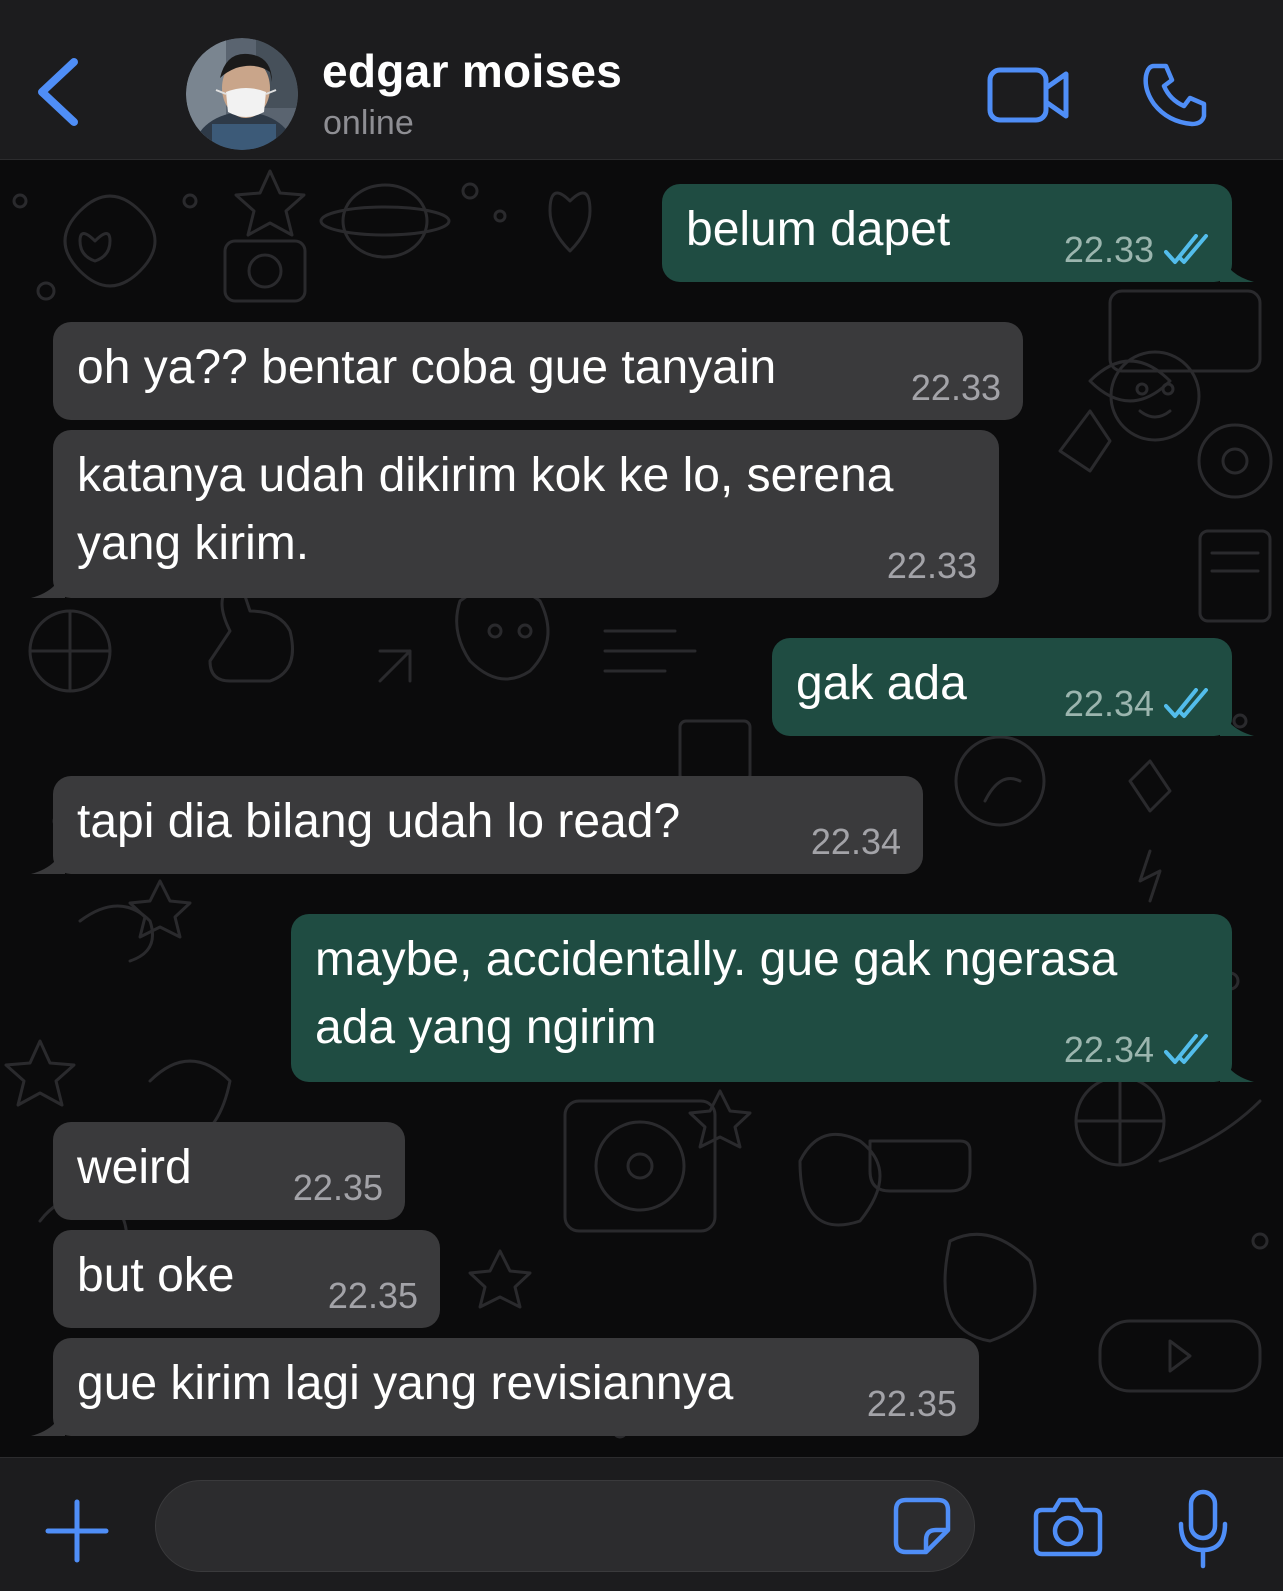 Image resolution: width=1283 pixels, height=1591 pixels. I want to click on camera-button, so click(1068, 1527).